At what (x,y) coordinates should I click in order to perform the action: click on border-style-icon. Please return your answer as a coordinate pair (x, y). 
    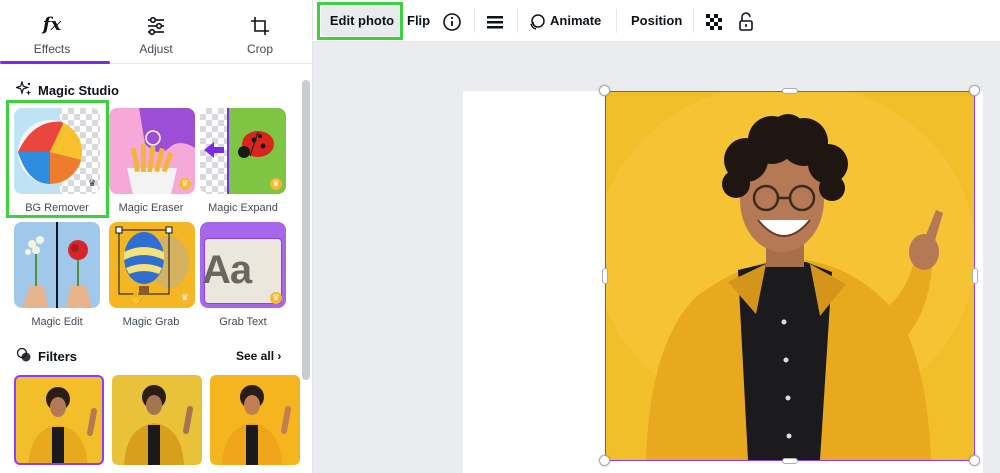
    Looking at the image, I should click on (495, 22).